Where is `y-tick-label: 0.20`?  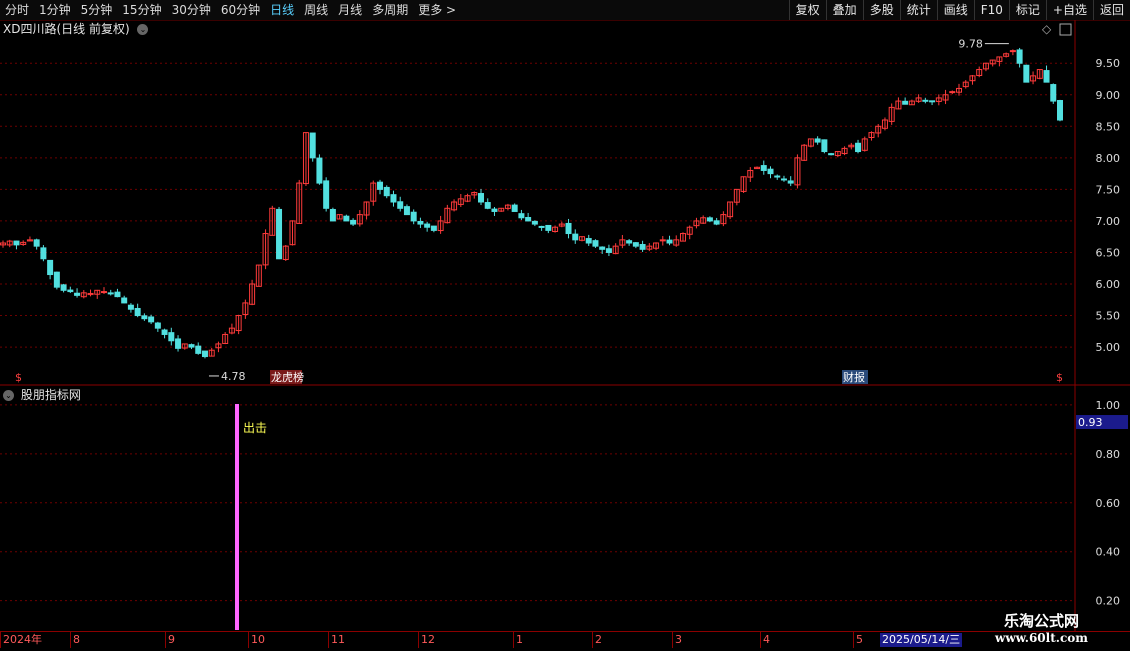 y-tick-label: 0.20 is located at coordinates (1108, 601).